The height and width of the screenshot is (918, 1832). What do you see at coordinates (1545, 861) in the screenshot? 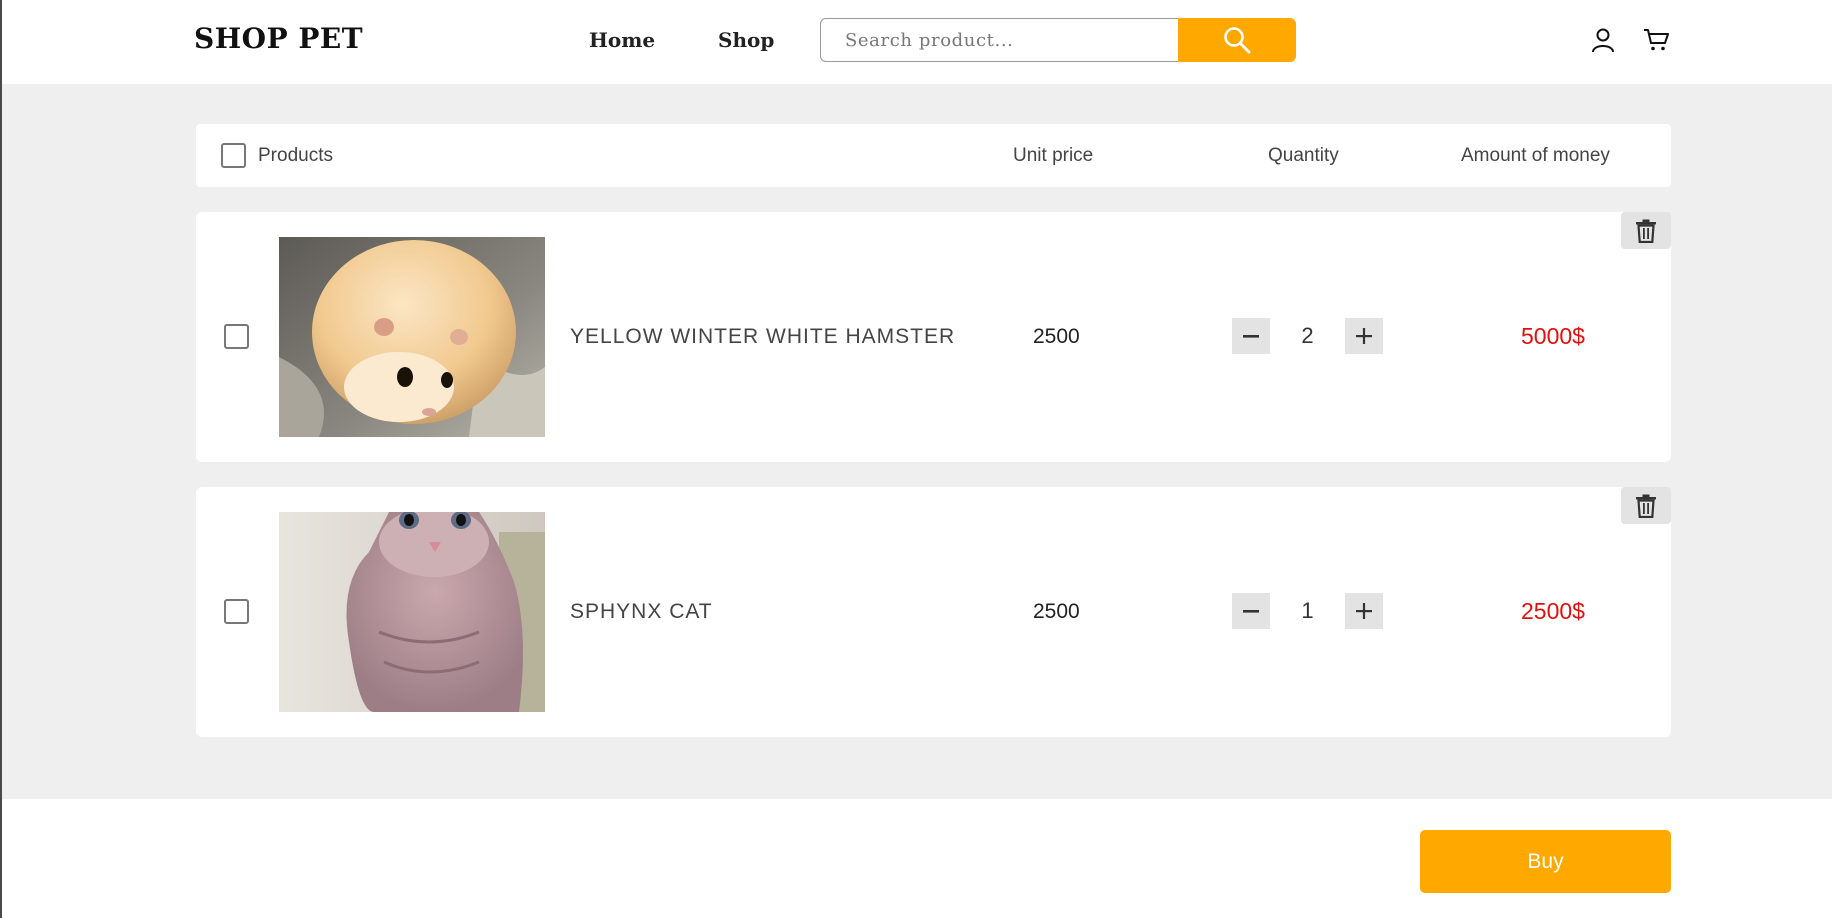
I see `buy-button: Buy` at bounding box center [1545, 861].